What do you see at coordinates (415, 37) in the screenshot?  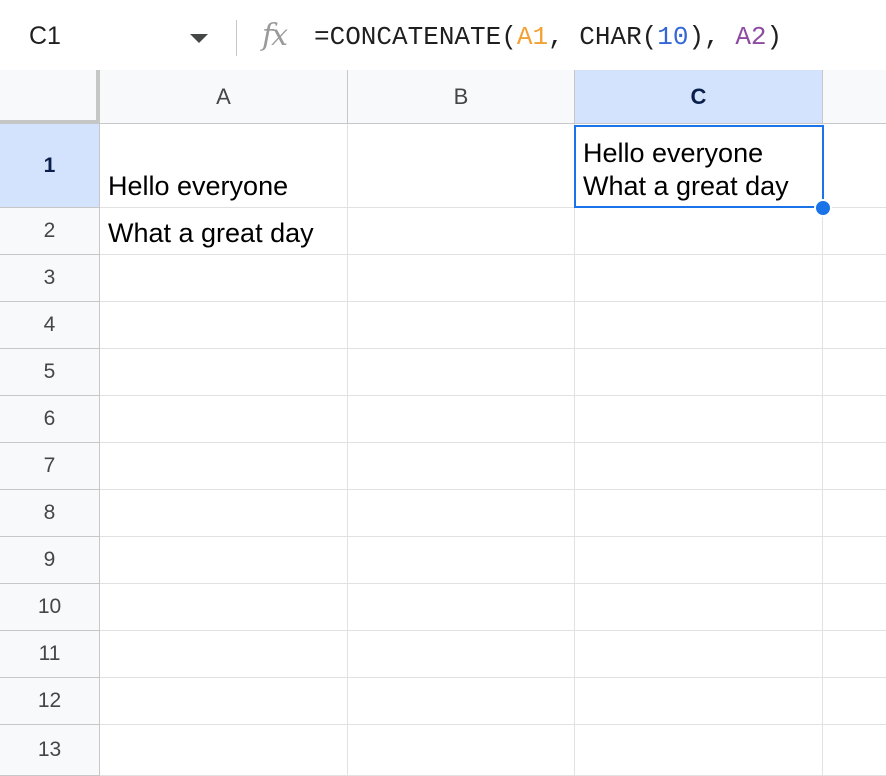 I see `formula-prefix: =CONCATENATE(` at bounding box center [415, 37].